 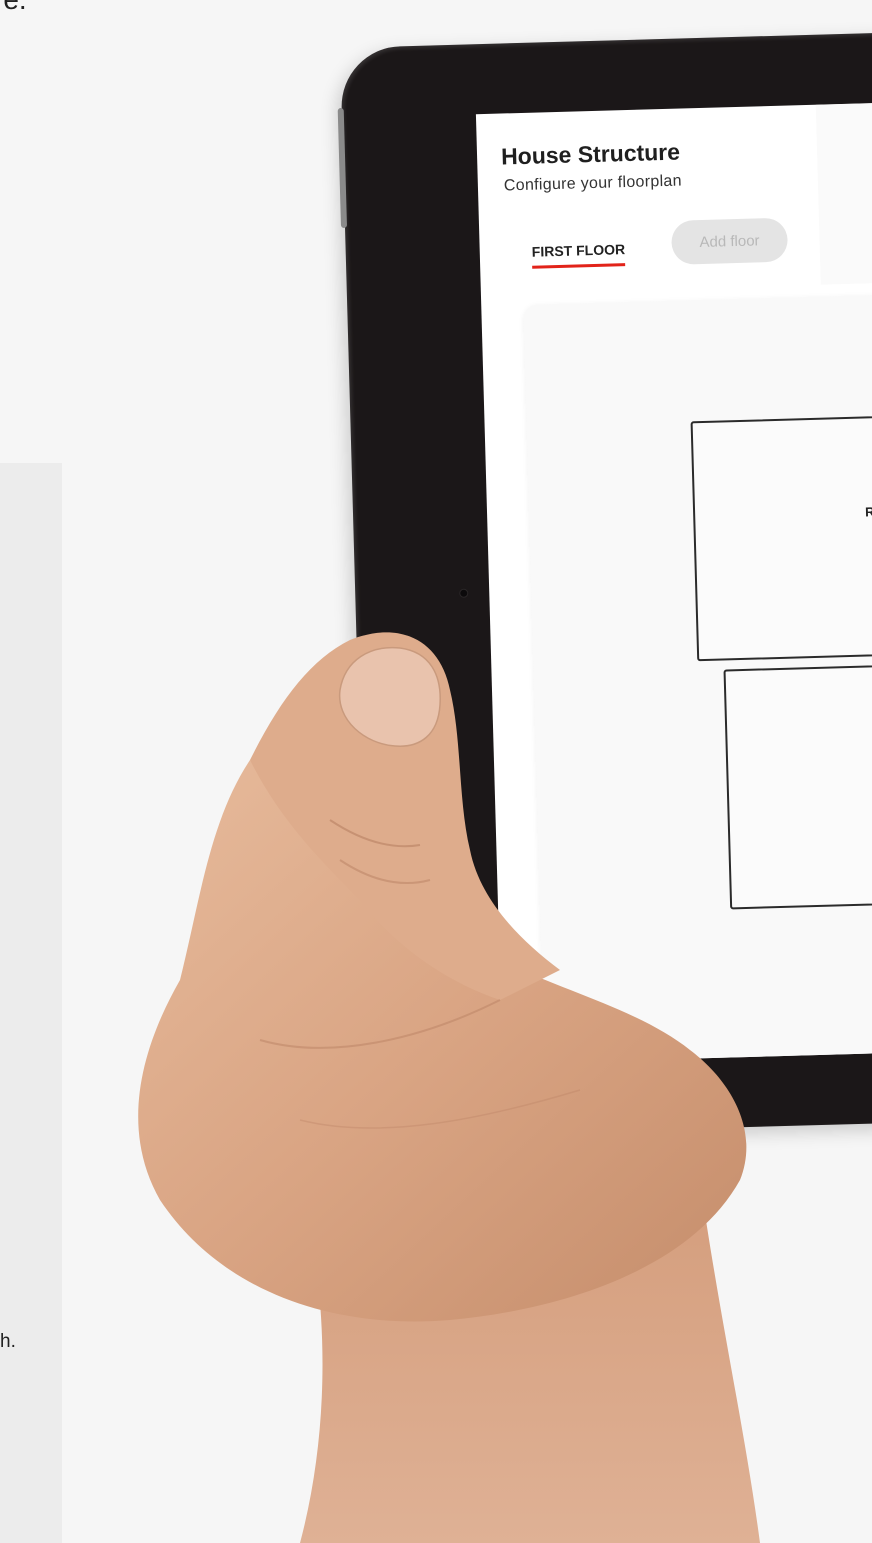 I want to click on tab-first-floor: FIRST FLOOR, so click(x=578, y=255).